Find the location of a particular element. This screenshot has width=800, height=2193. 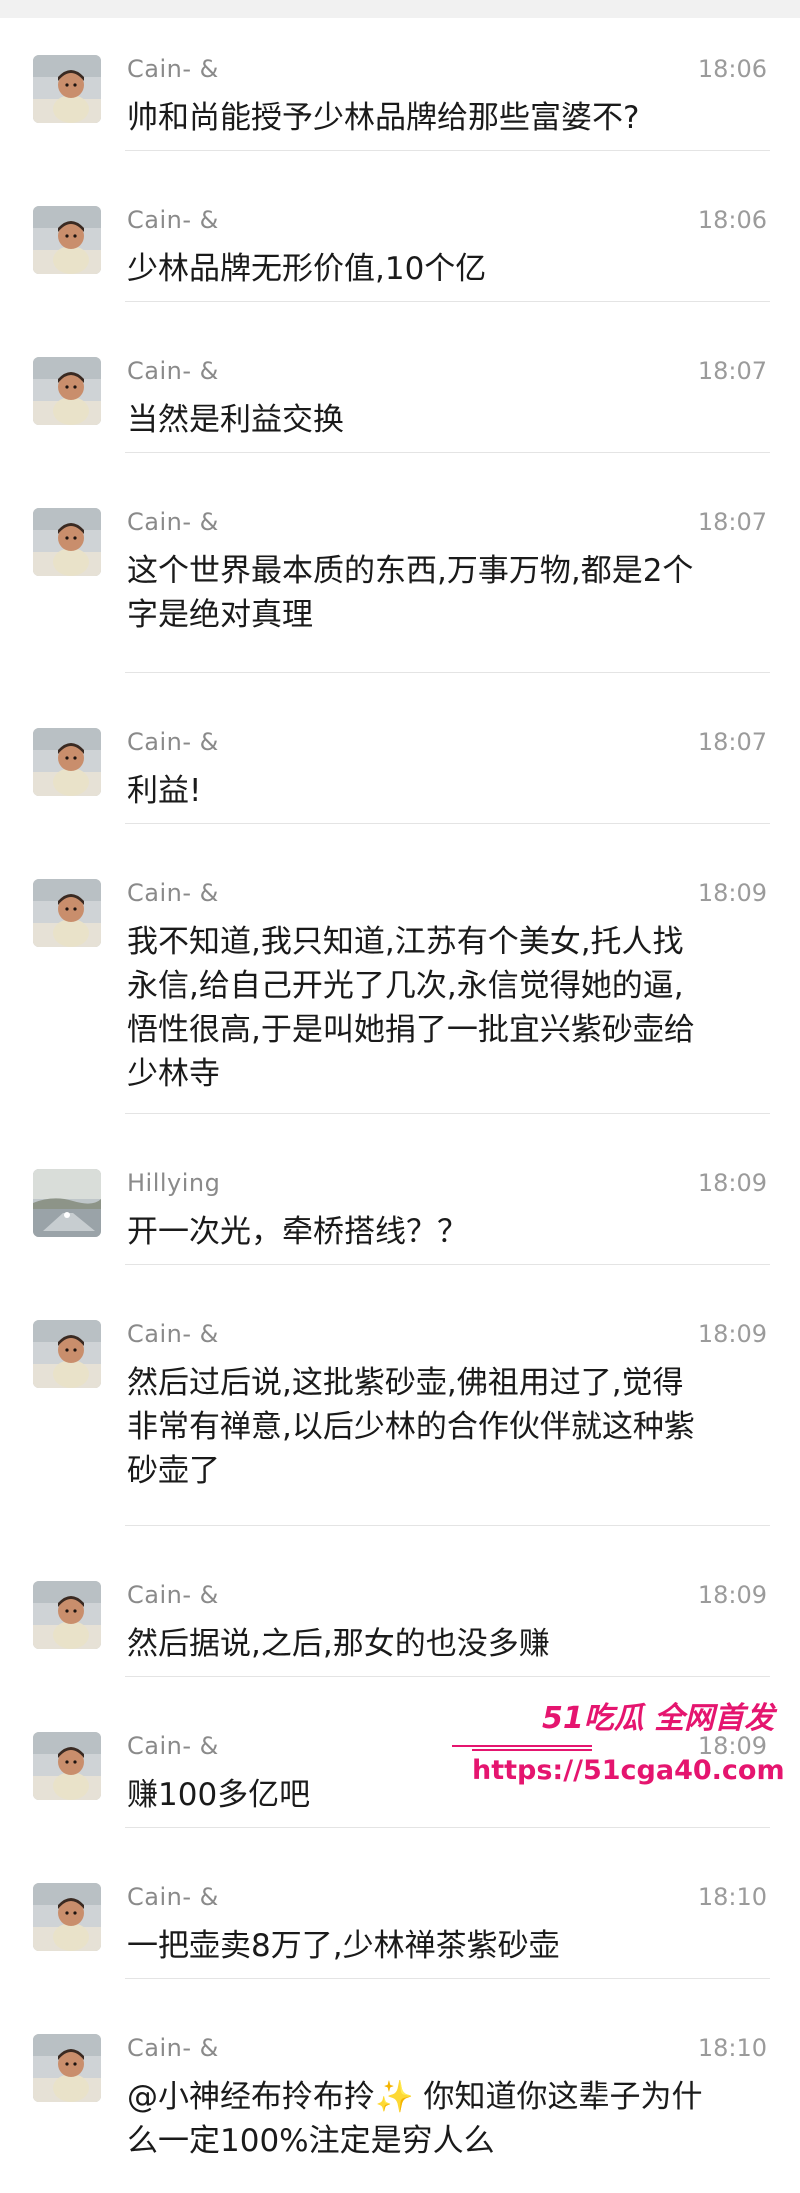

message-text-line: 利益! is located at coordinates (164, 791).